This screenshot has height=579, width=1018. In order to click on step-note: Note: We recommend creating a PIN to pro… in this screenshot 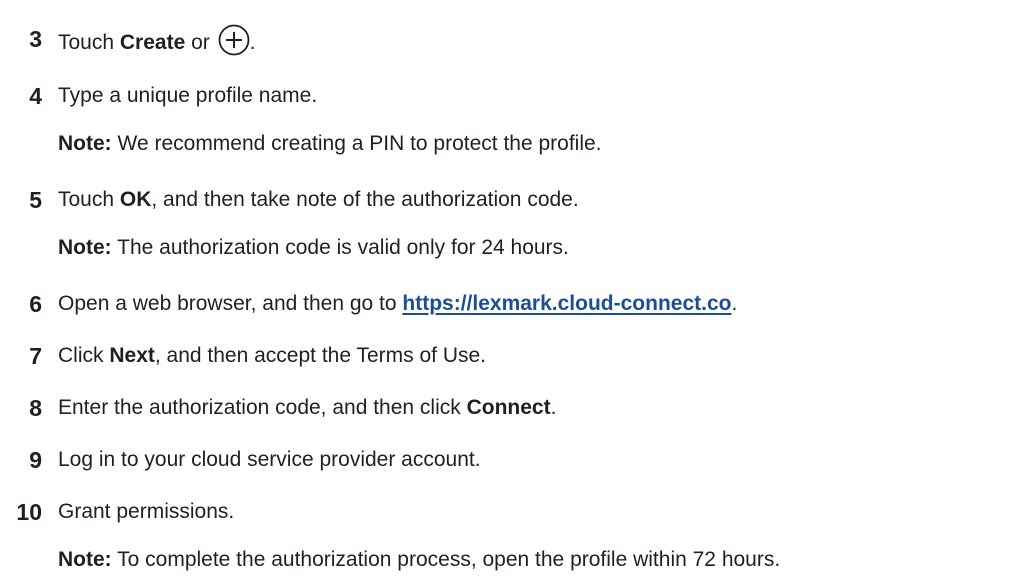, I will do `click(330, 144)`.